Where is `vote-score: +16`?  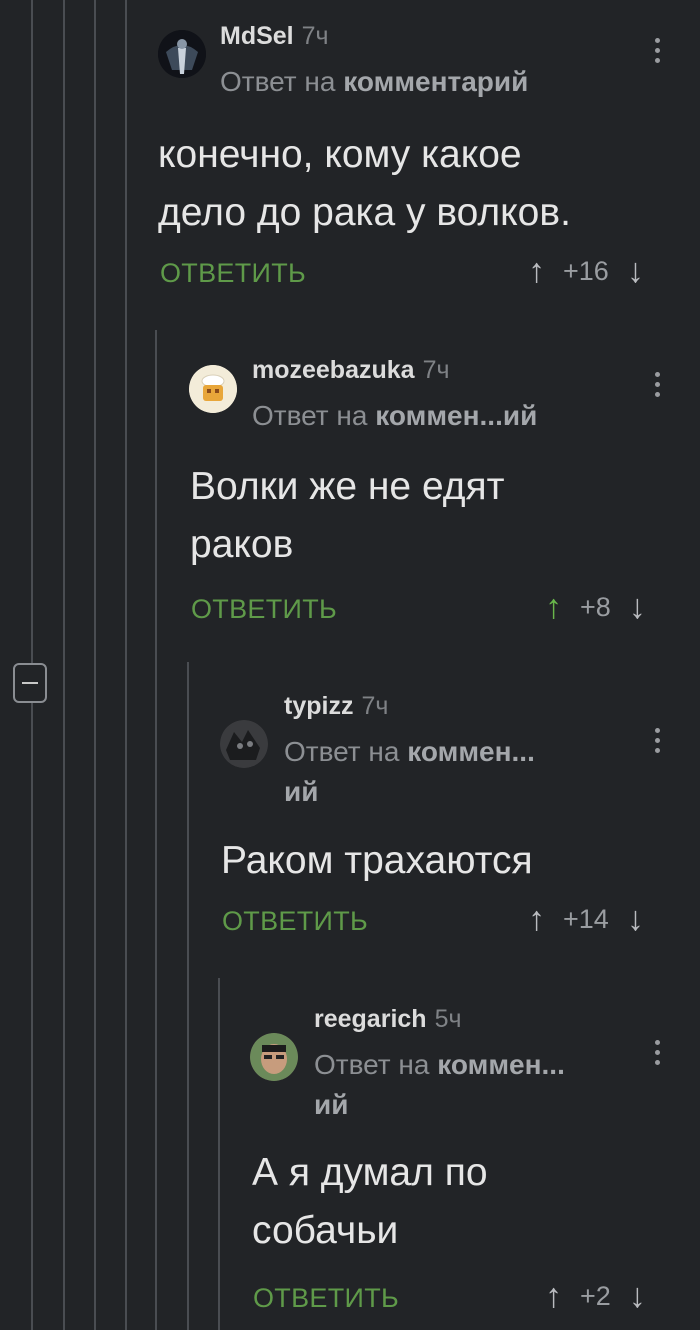
vote-score: +16 is located at coordinates (586, 271).